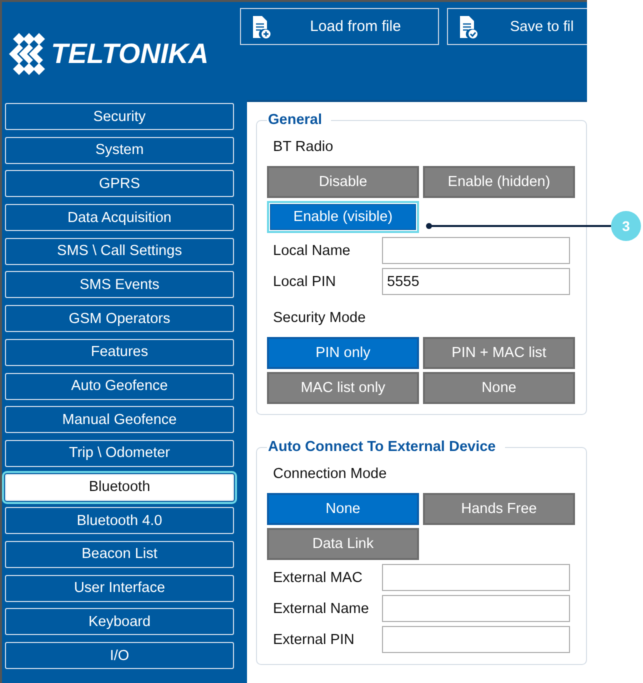  Describe the element at coordinates (499, 353) in the screenshot. I see `option-button: PIN + MAC list` at that location.